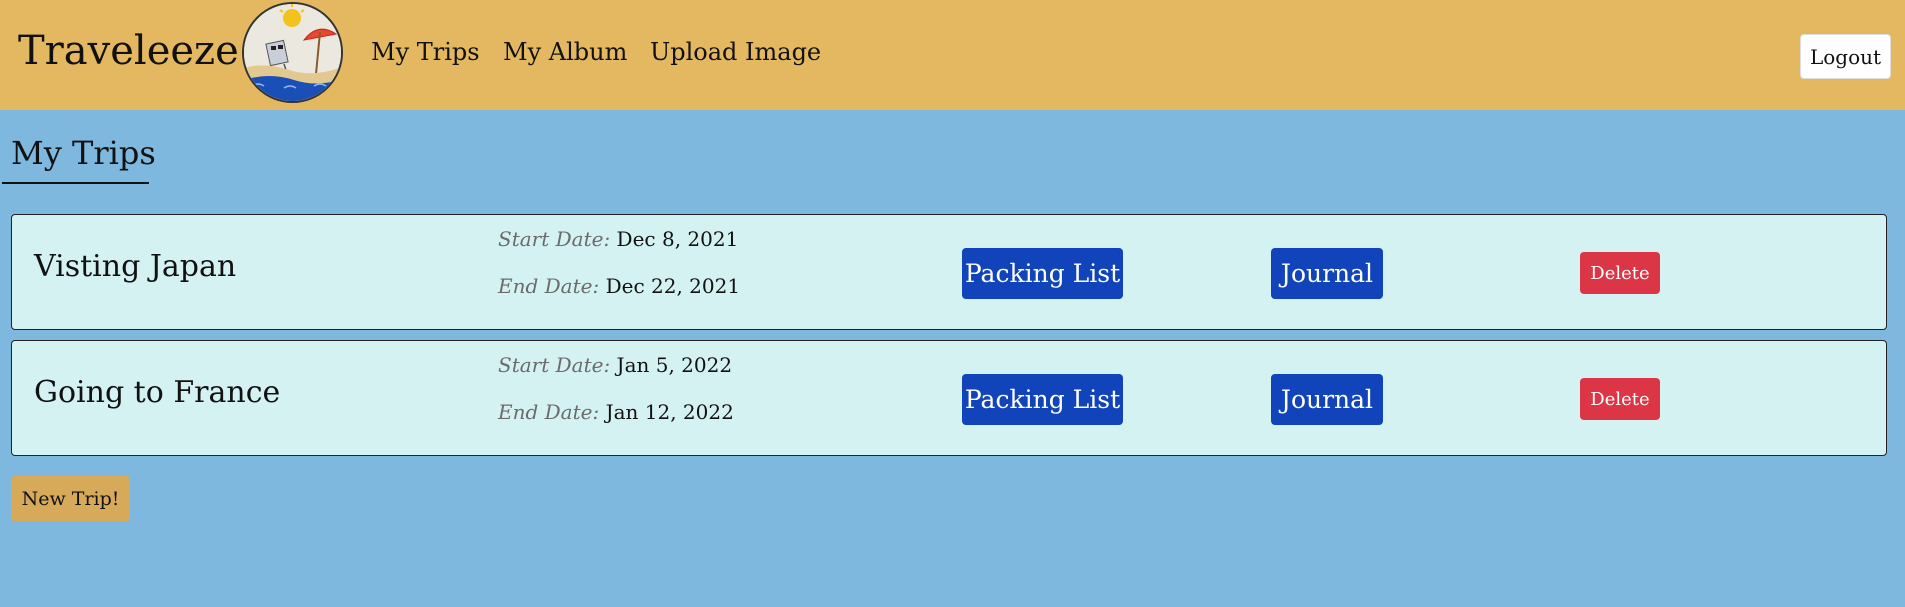 This screenshot has height=607, width=1905. Describe the element at coordinates (128, 51) in the screenshot. I see `brand-title: Traveleeze` at that location.